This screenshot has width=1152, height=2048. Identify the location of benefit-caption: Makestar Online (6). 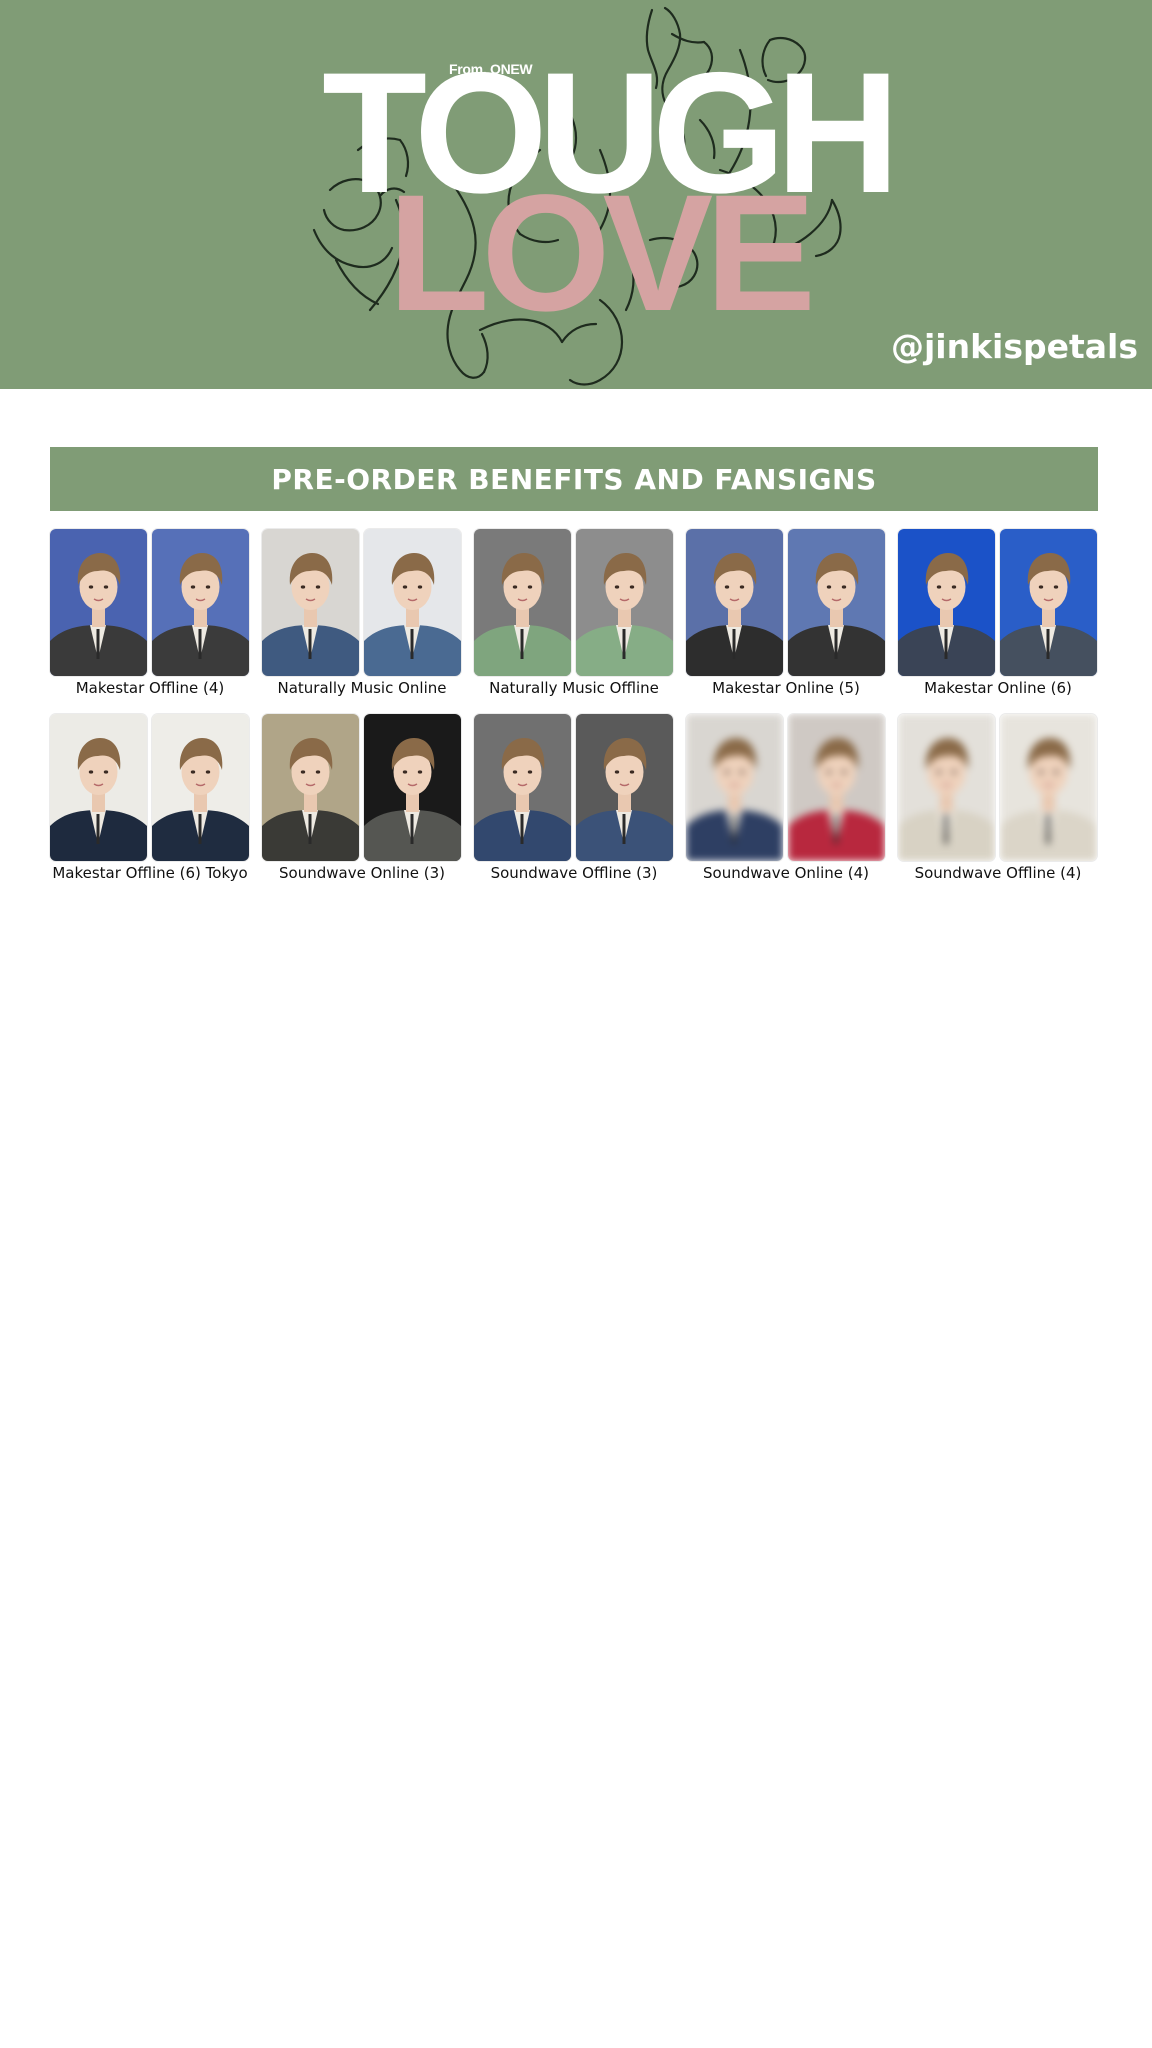
(998, 688).